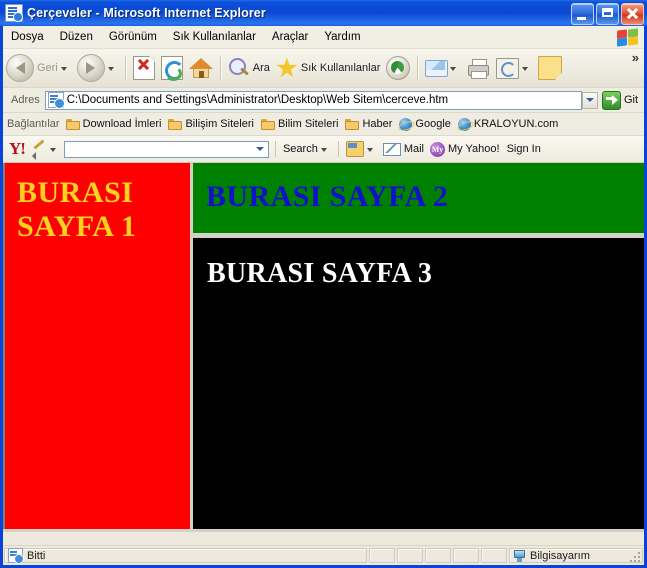 This screenshot has width=647, height=568. I want to click on yahoo-mail-label: Mail, so click(413, 149).